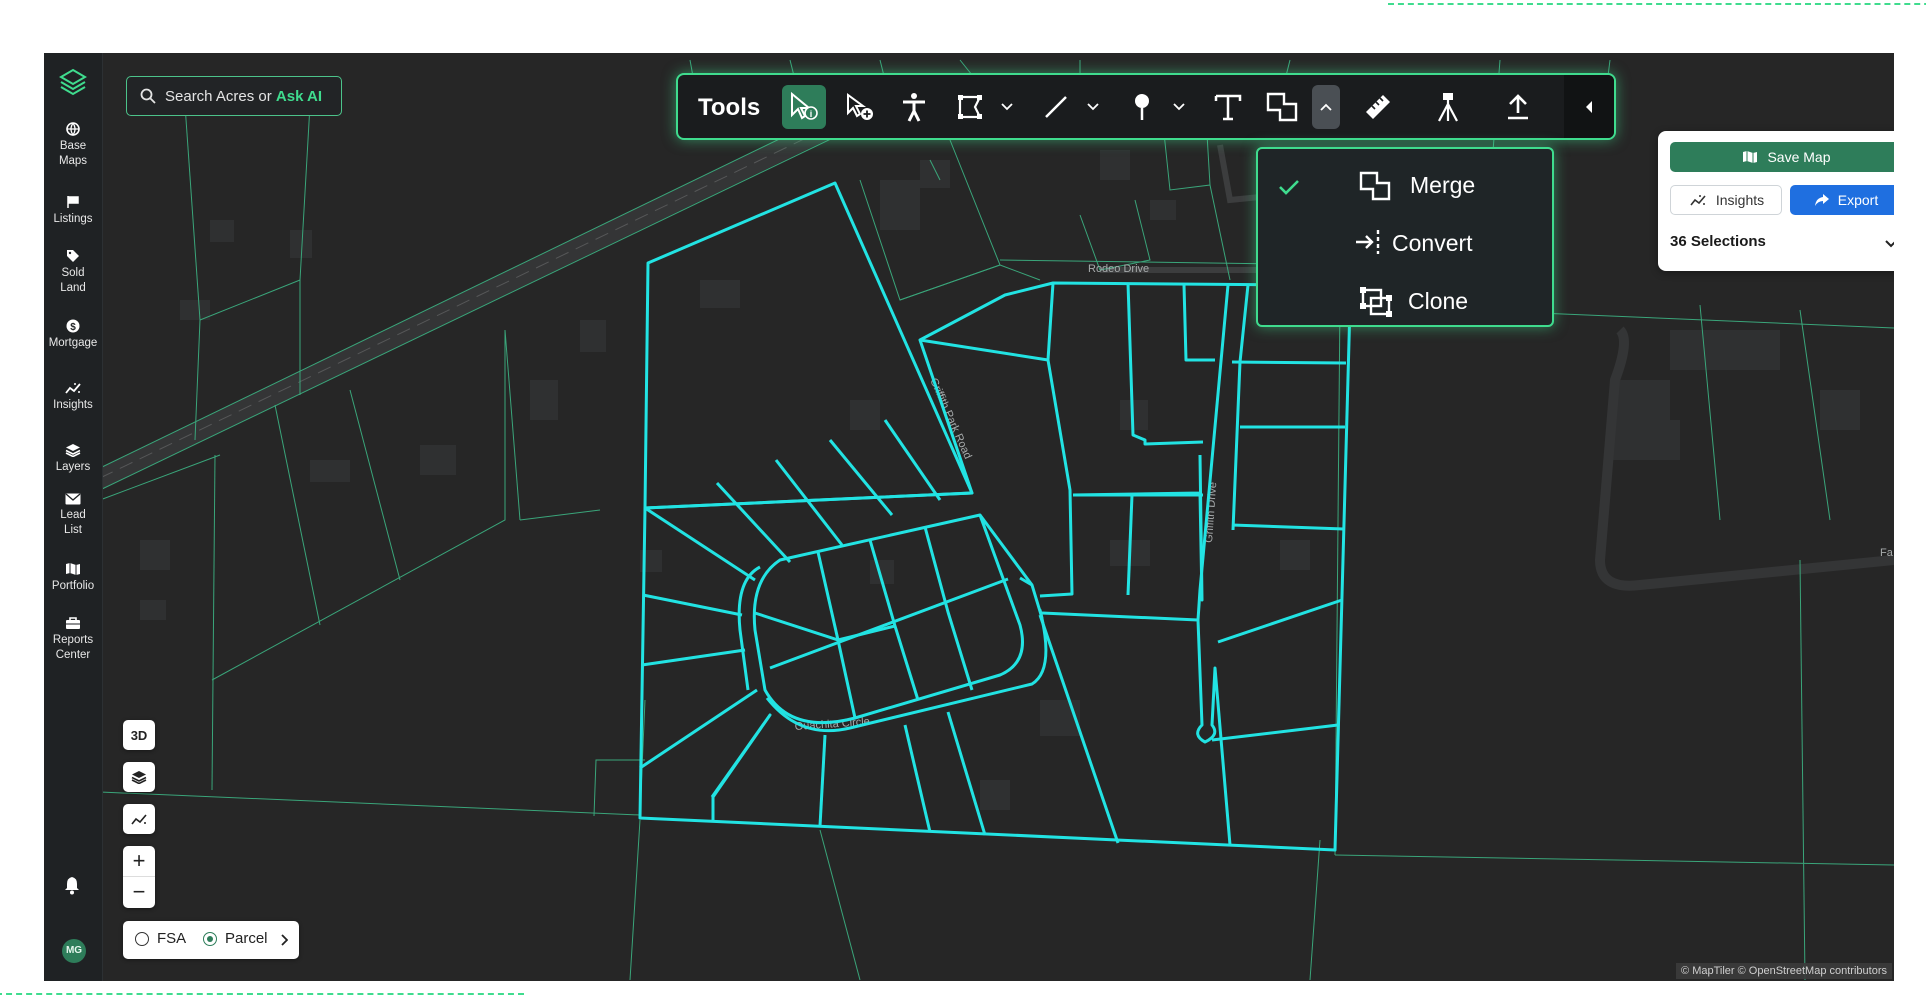 The height and width of the screenshot is (999, 1926). What do you see at coordinates (1799, 157) in the screenshot?
I see `save-map-label: Save Map` at bounding box center [1799, 157].